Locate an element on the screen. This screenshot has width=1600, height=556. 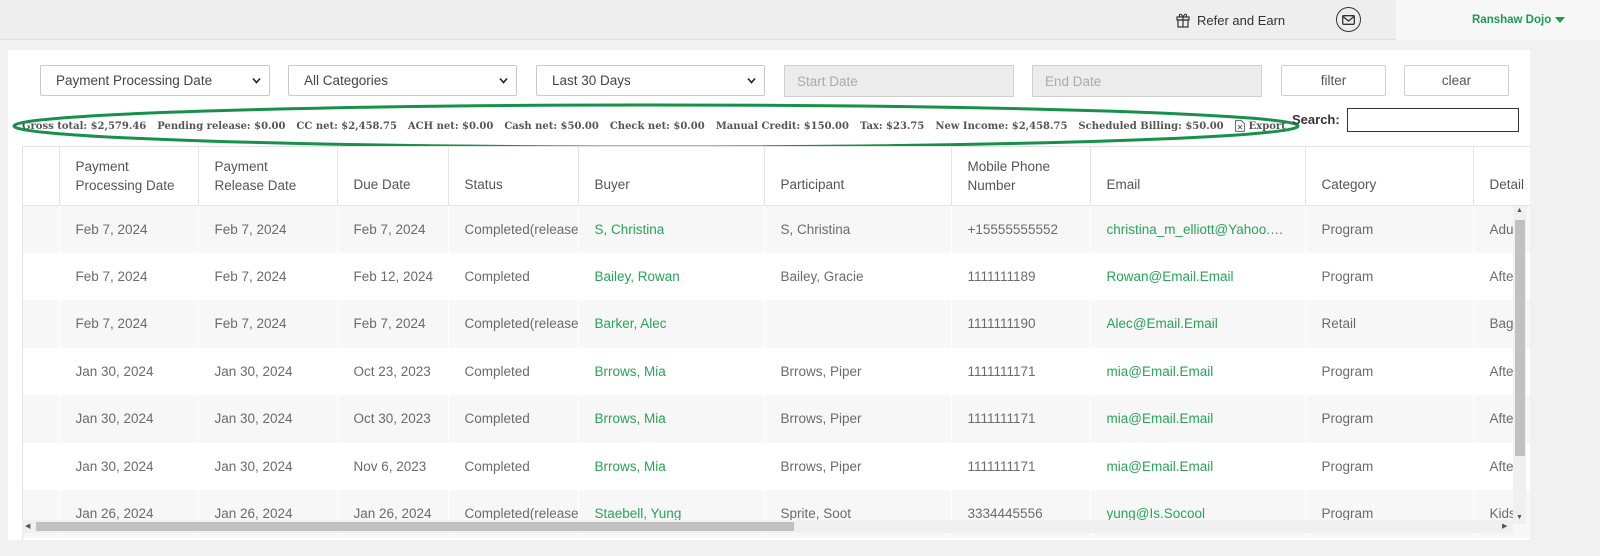
category-cell: Retail is located at coordinates (1389, 324).